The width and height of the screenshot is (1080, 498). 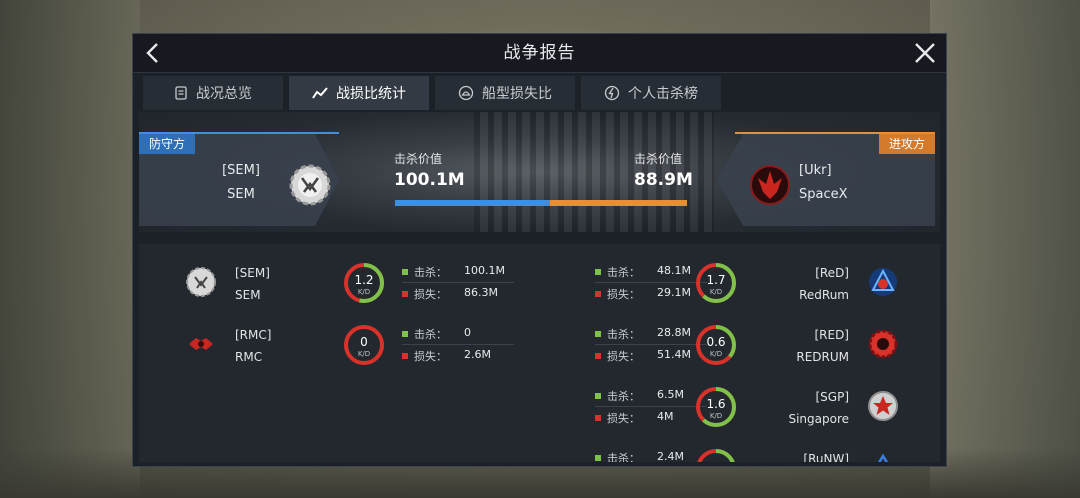 What do you see at coordinates (167, 144) in the screenshot?
I see `defender-role-label: 防守方` at bounding box center [167, 144].